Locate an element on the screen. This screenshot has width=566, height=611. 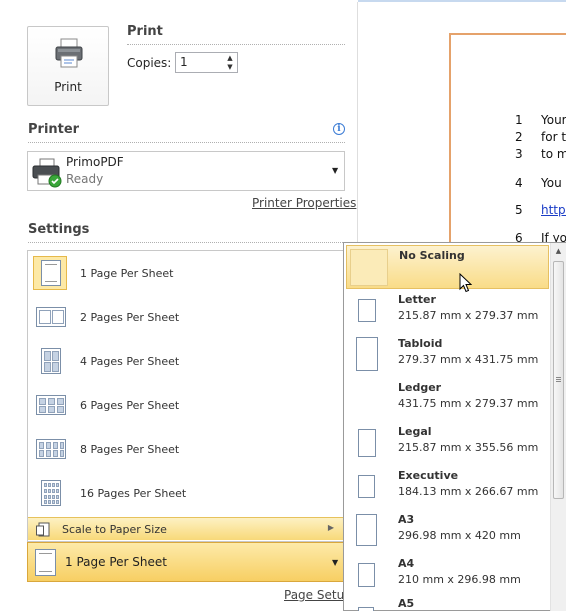
line-number: 4 is located at coordinates (519, 183).